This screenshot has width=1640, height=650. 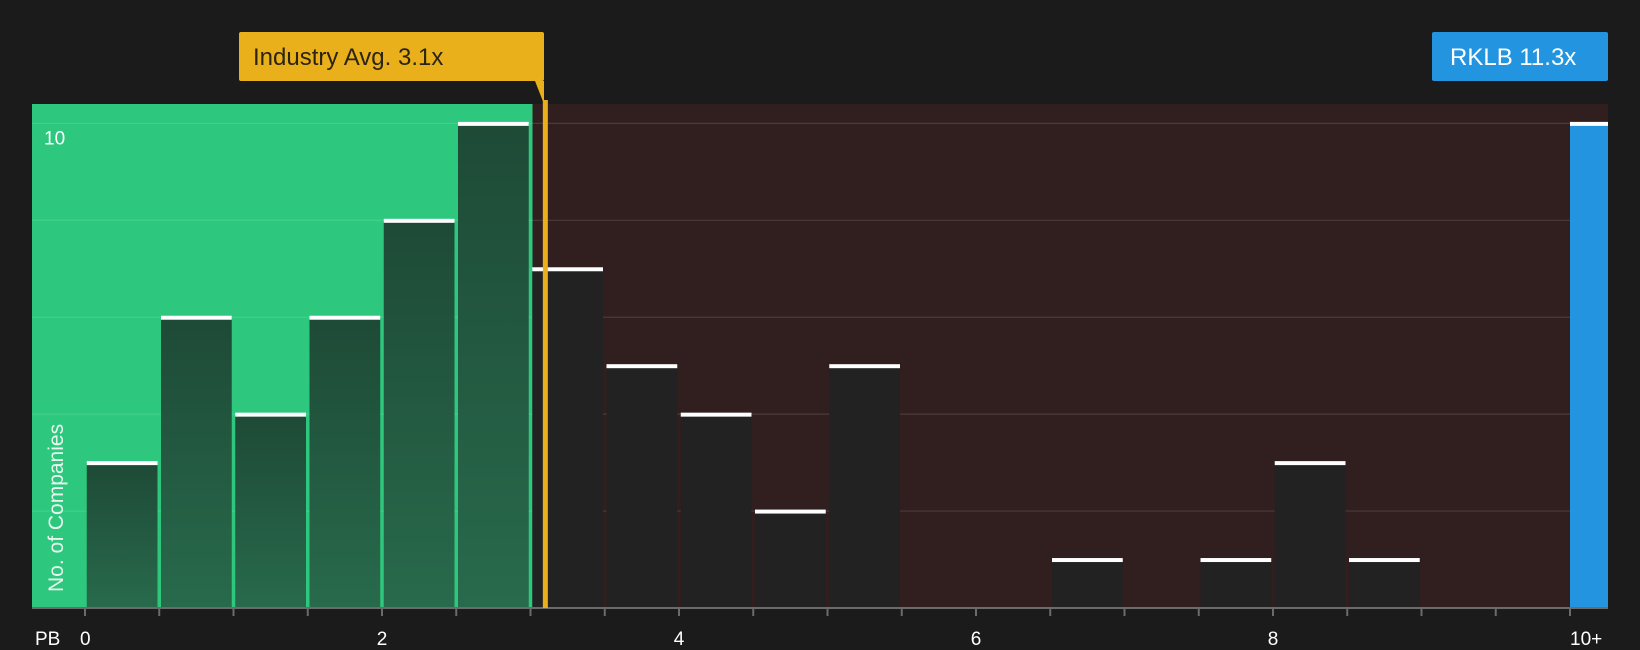 I want to click on y-tick-label: 10, so click(x=54, y=138).